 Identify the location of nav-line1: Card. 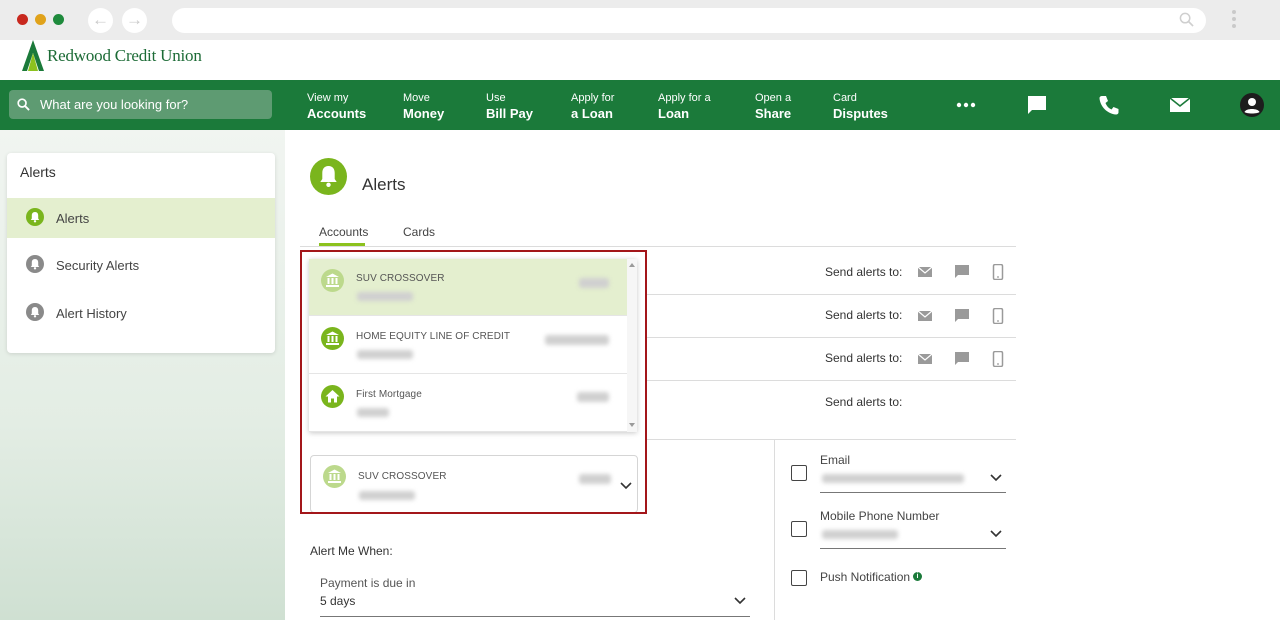
(845, 98).